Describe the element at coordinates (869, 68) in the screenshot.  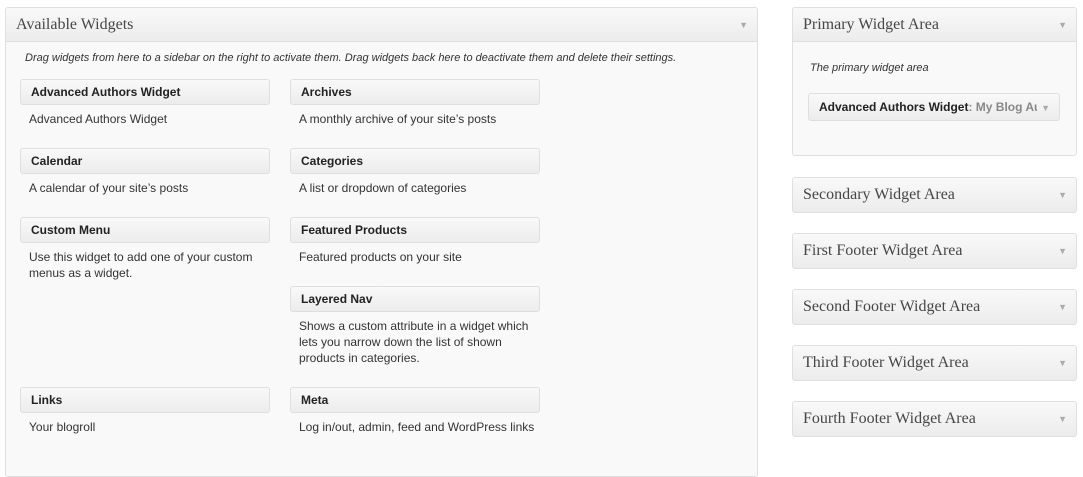
I see `primary-widget-area-description: The primary widget area` at that location.